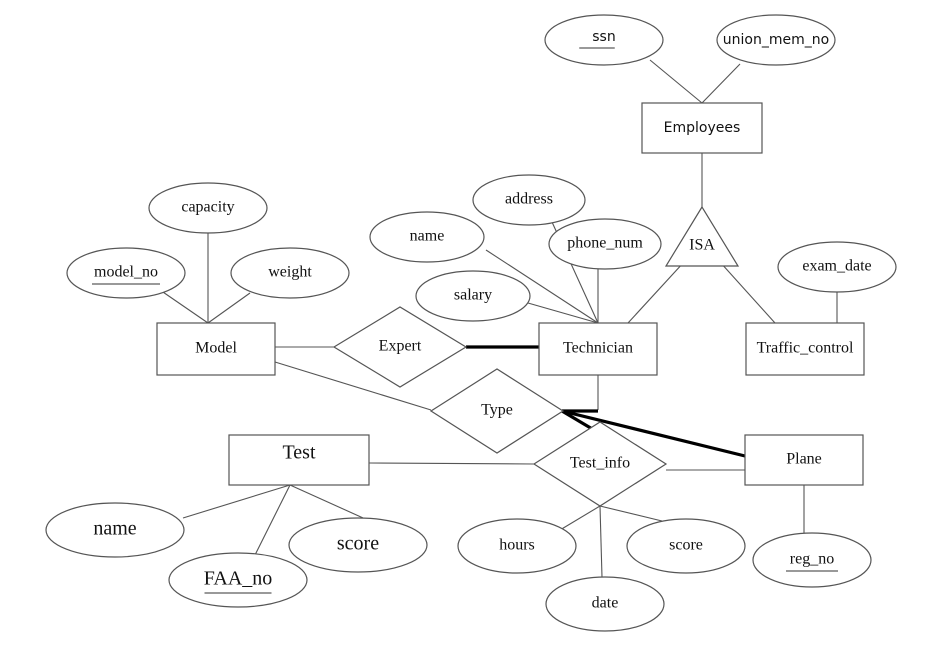  I want to click on attribute-label: FAA_no, so click(238, 579).